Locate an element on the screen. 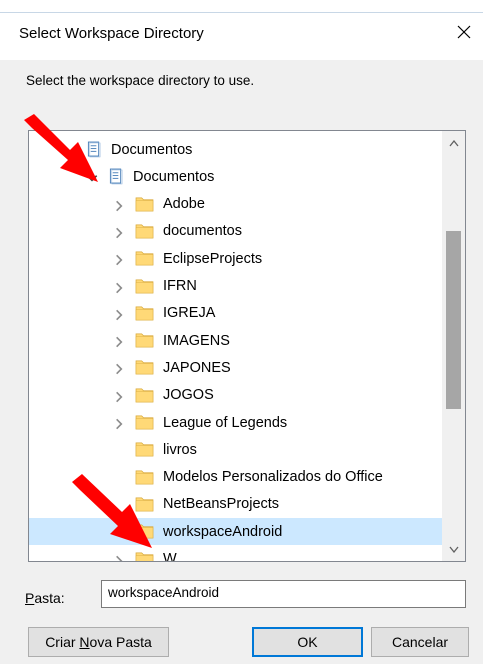 Image resolution: width=483 pixels, height=664 pixels. ok-button: OK is located at coordinates (307, 642).